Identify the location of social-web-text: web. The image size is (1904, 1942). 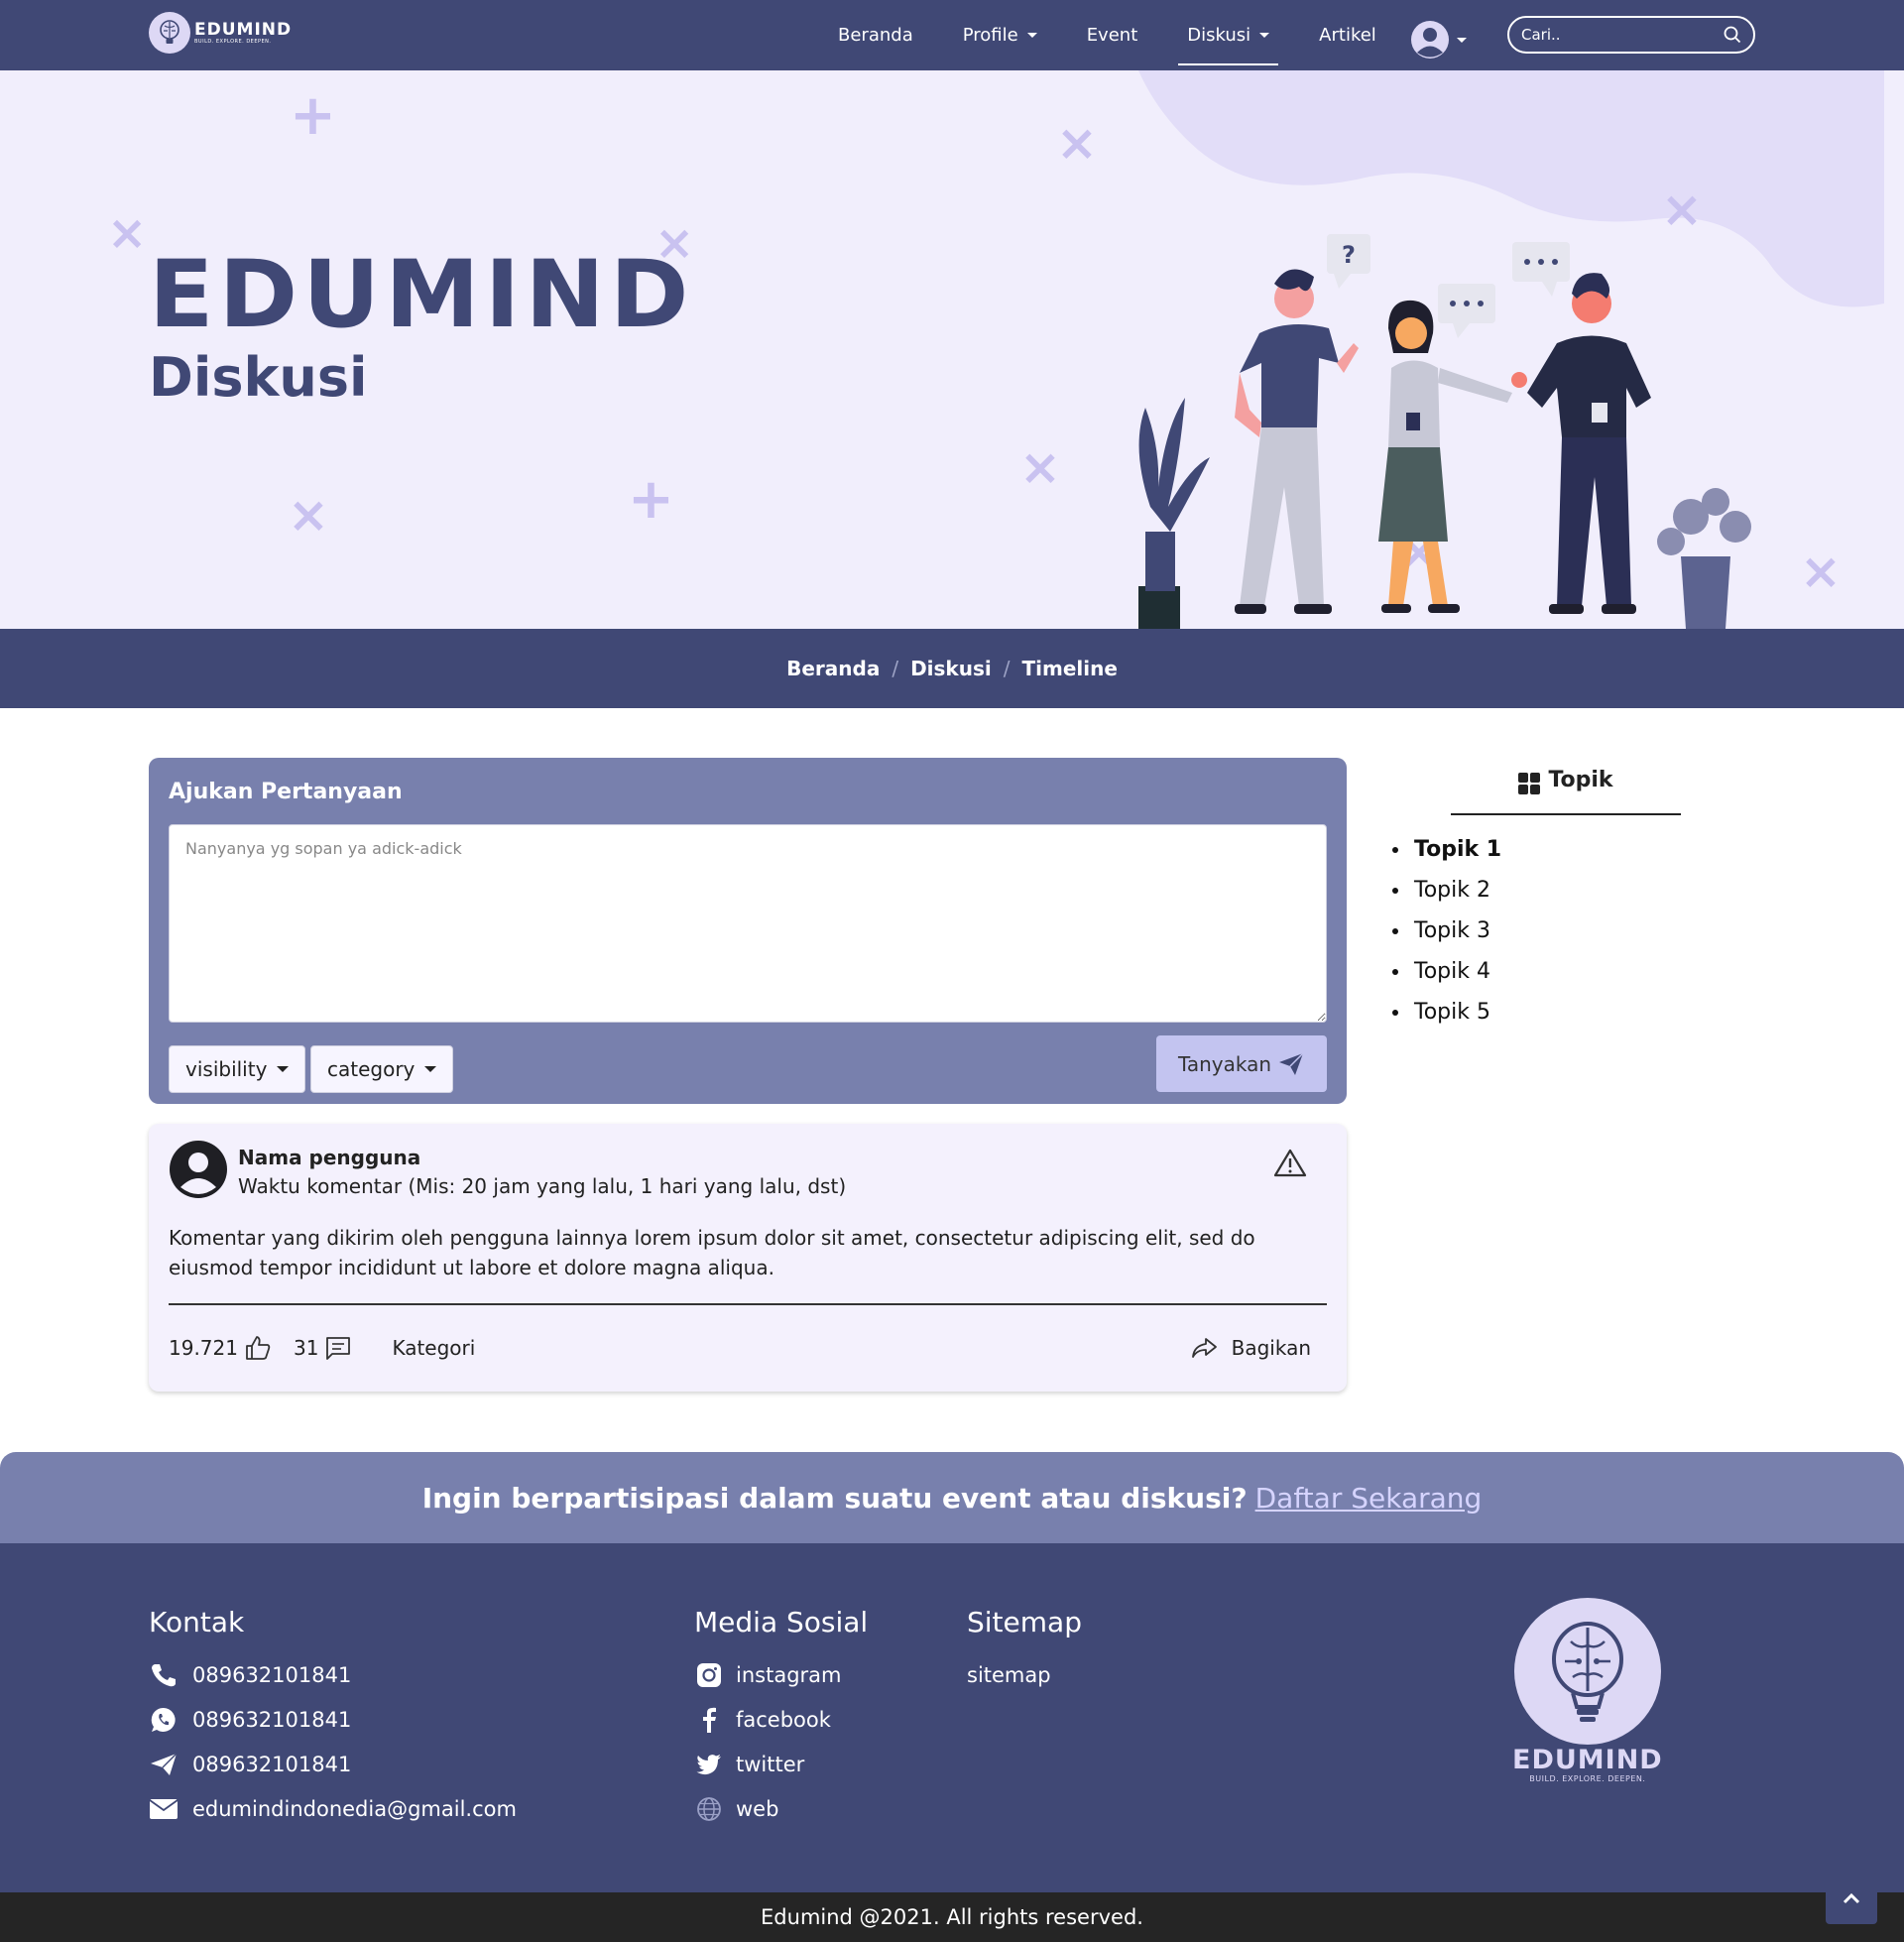
(757, 1808).